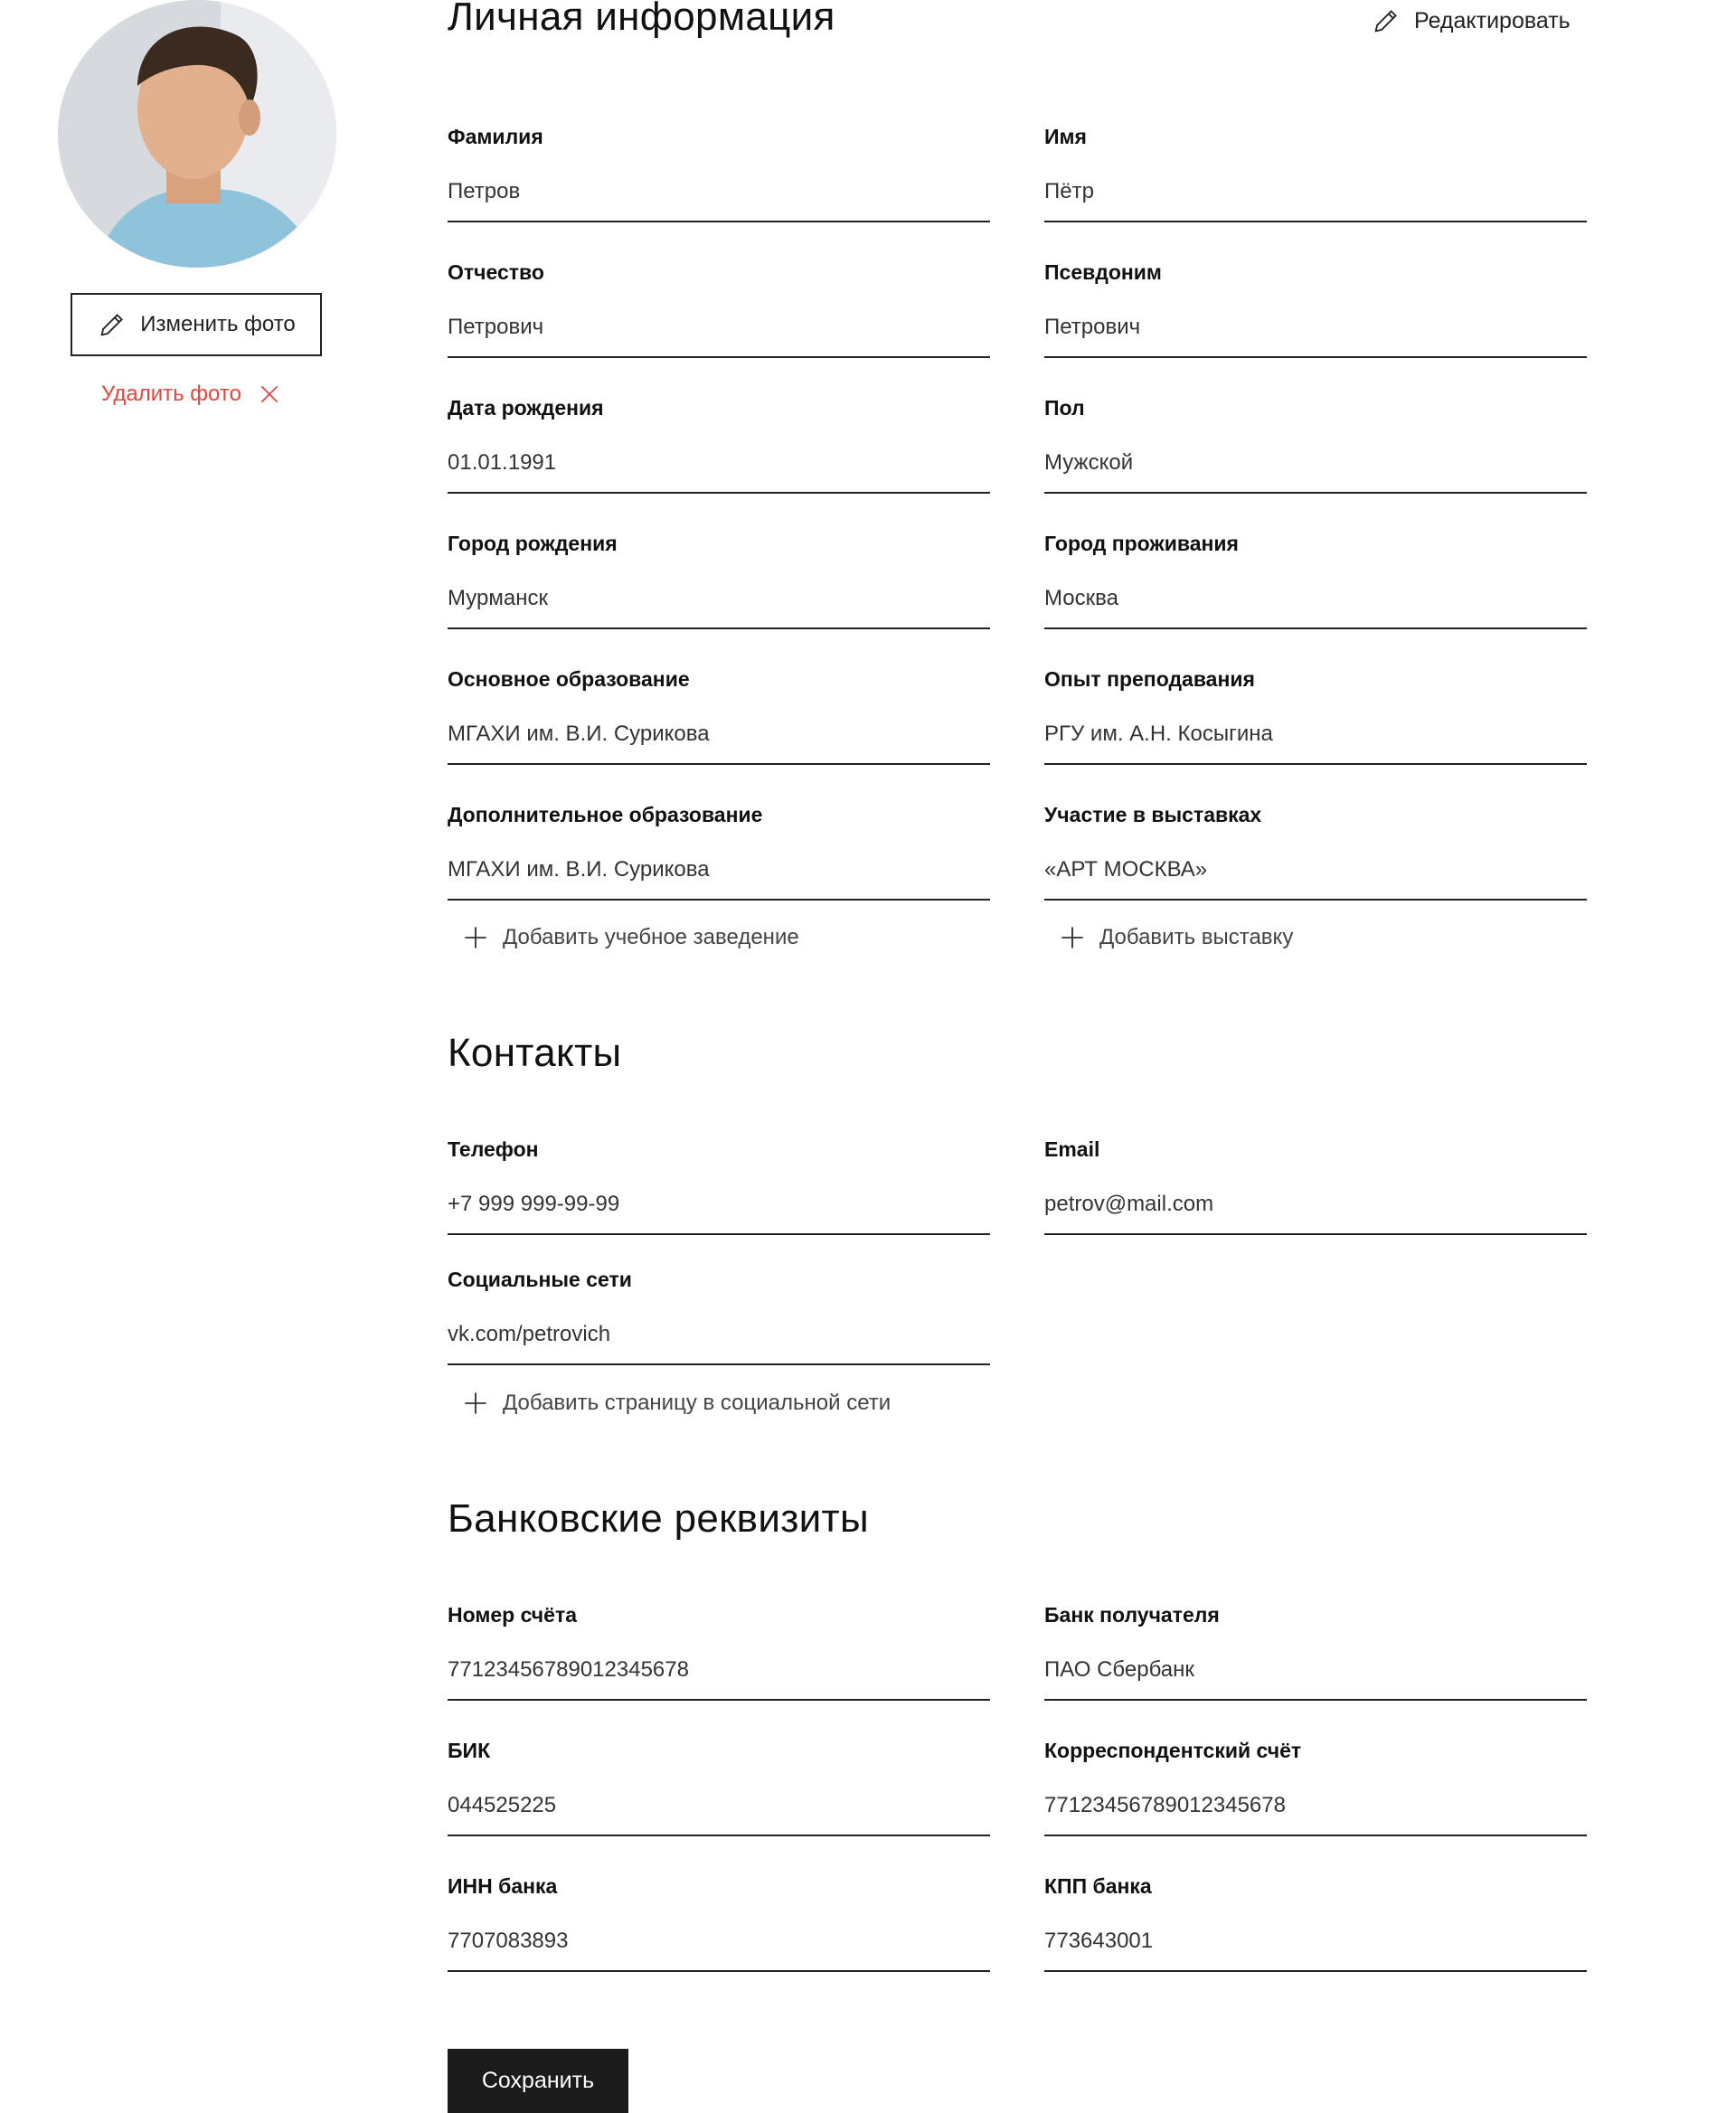 The height and width of the screenshot is (2113, 1736). I want to click on field-label: Дополнительное образование, so click(606, 814).